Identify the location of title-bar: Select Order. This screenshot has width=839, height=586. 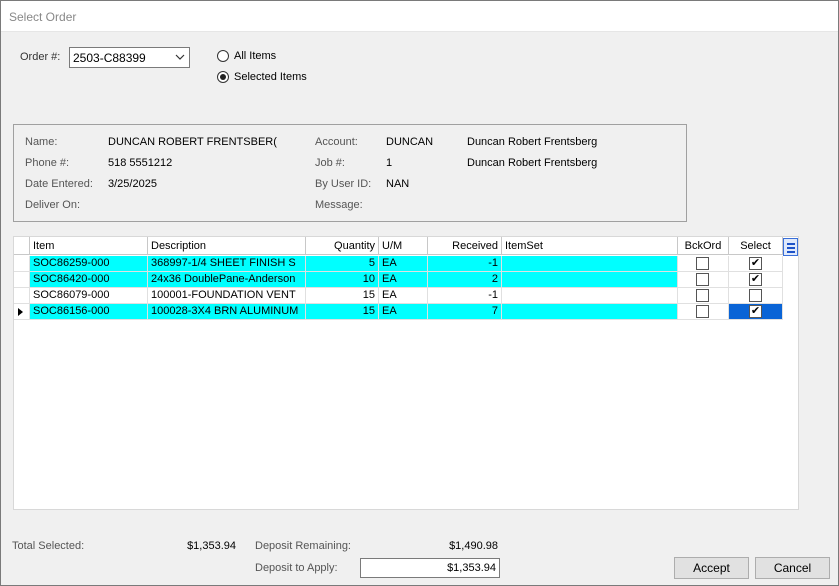
(419, 16).